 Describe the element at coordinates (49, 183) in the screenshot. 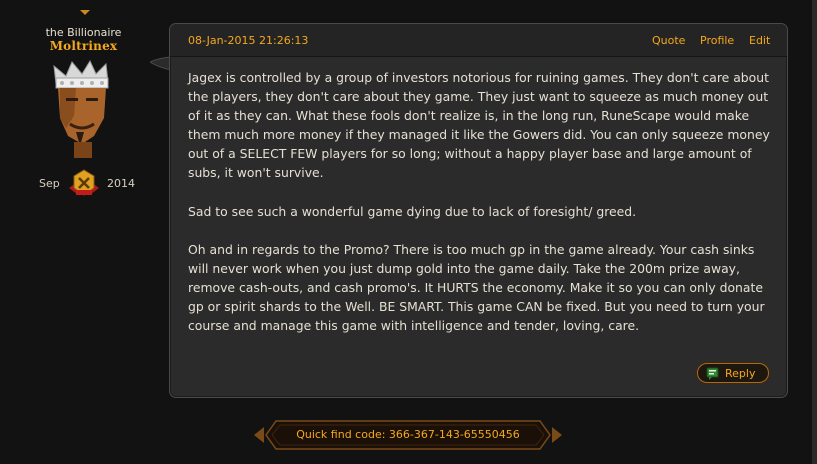

I see `join-month: Sep` at that location.